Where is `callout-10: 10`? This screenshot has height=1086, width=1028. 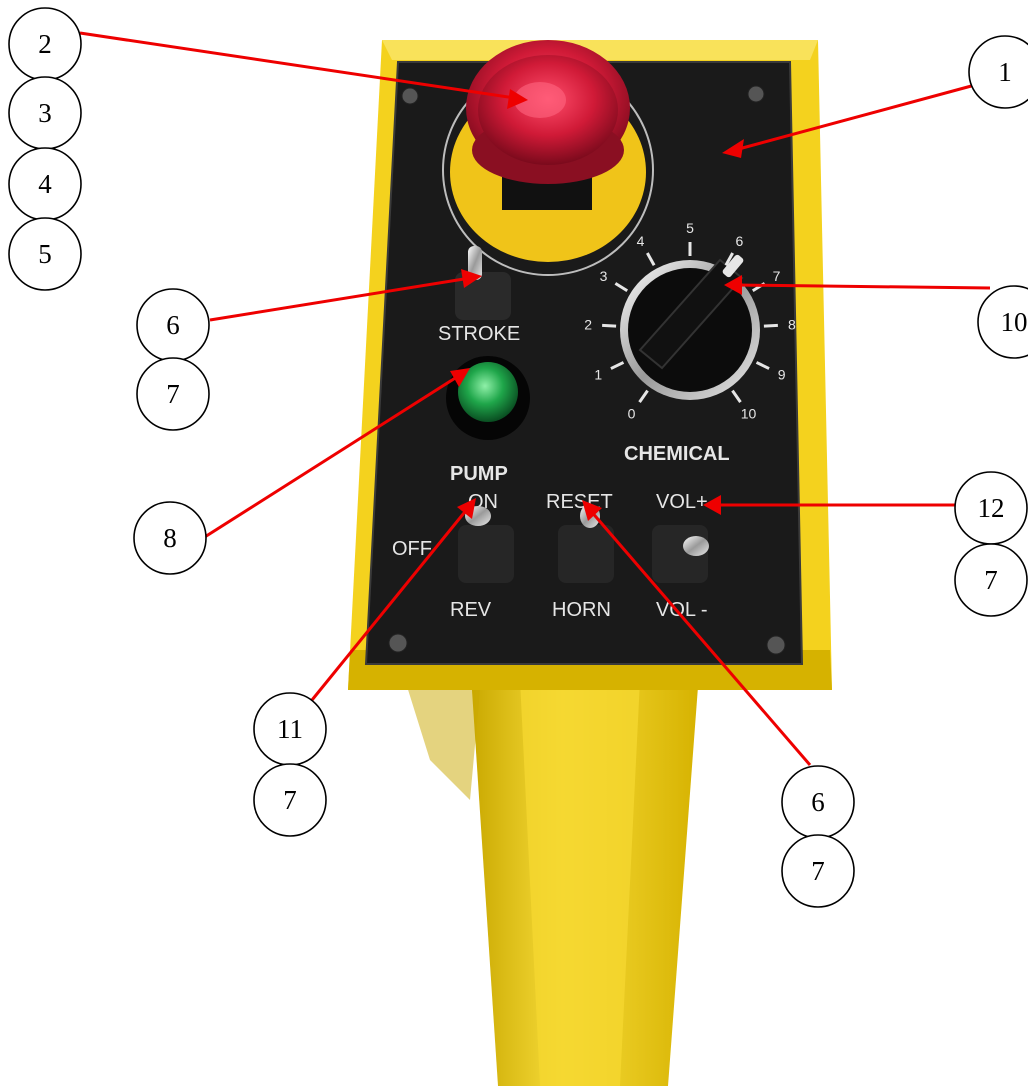 callout-10: 10 is located at coordinates (1002, 322).